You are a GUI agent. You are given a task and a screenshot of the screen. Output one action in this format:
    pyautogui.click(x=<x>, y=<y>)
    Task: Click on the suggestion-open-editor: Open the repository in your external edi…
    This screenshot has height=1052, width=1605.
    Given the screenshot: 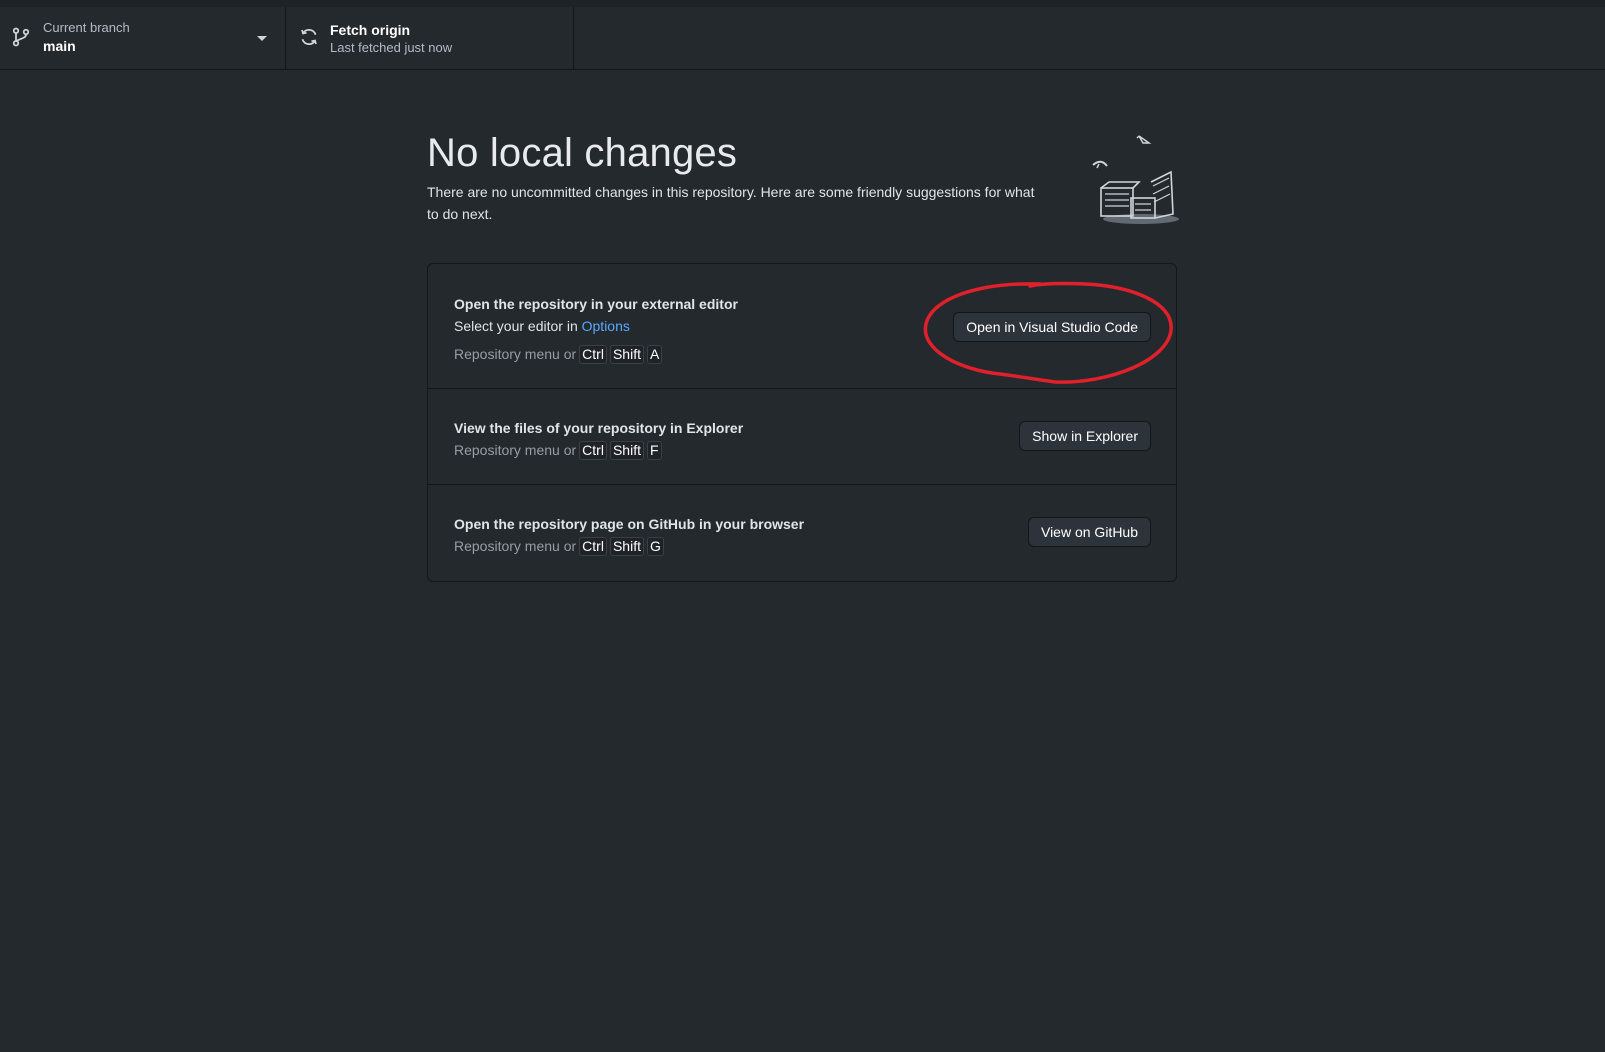 What is the action you would take?
    pyautogui.click(x=802, y=326)
    